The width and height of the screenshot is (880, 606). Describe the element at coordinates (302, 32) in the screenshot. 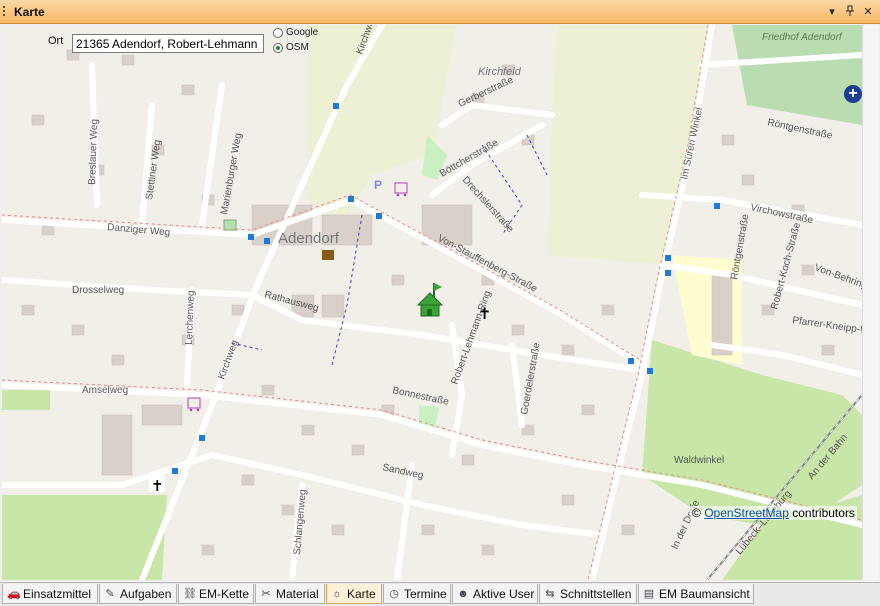

I see `google-label: Google` at that location.